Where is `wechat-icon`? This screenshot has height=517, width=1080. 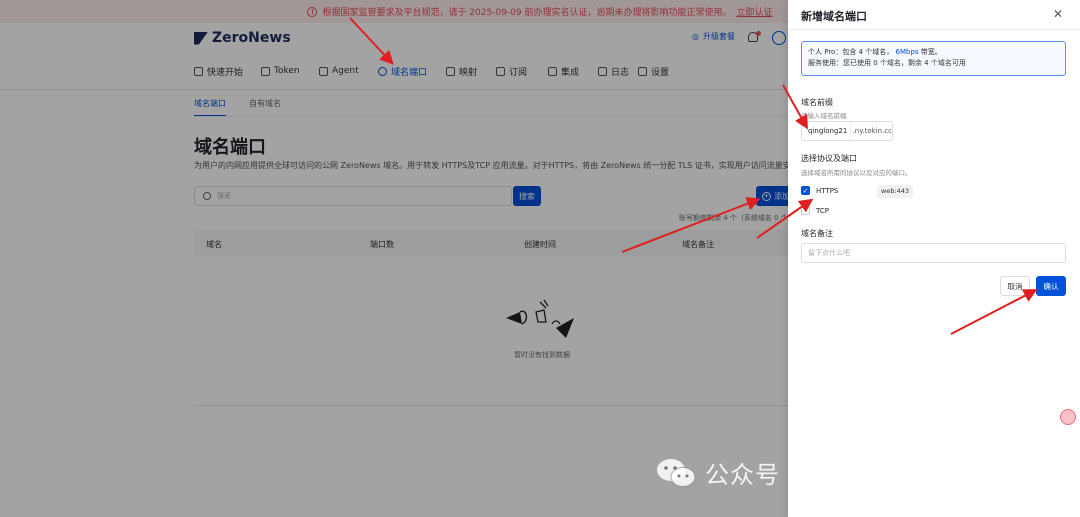 wechat-icon is located at coordinates (676, 472).